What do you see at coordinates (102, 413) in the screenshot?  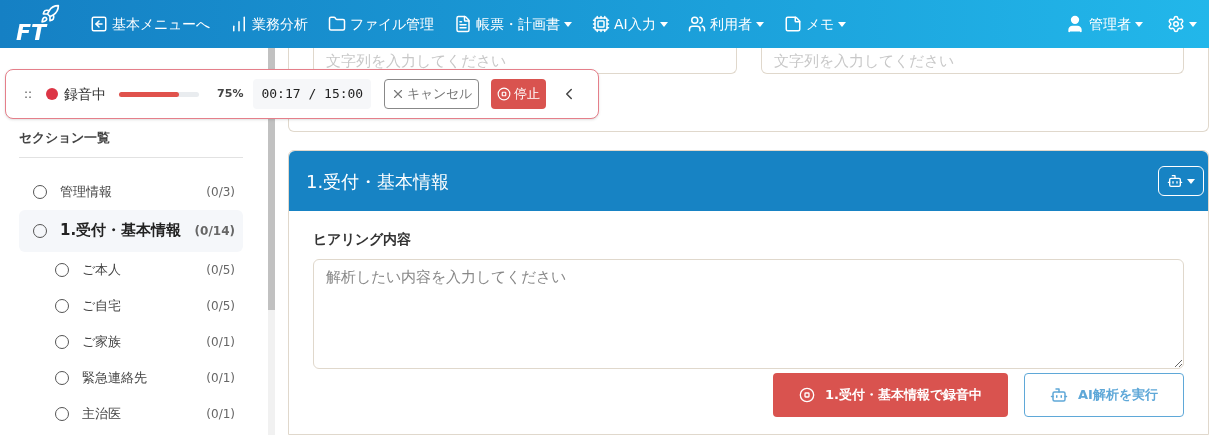 I see `section-label: 主治医` at bounding box center [102, 413].